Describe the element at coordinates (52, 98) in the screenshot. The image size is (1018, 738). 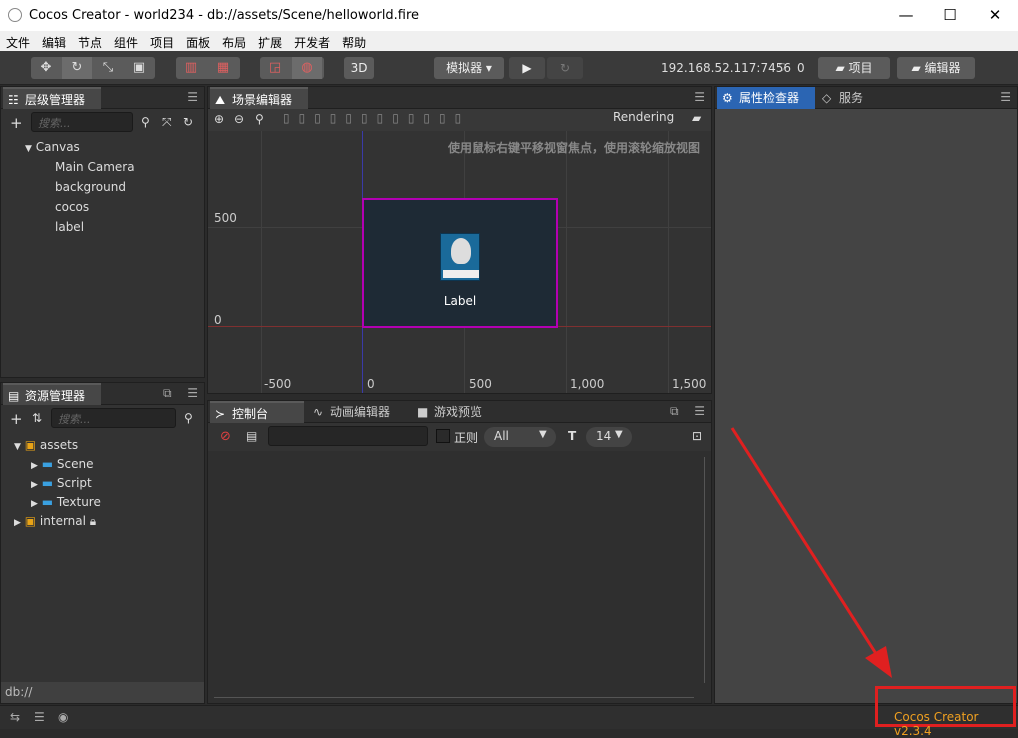
I see `tab-hierarchy: ☷ 层级管理器` at that location.